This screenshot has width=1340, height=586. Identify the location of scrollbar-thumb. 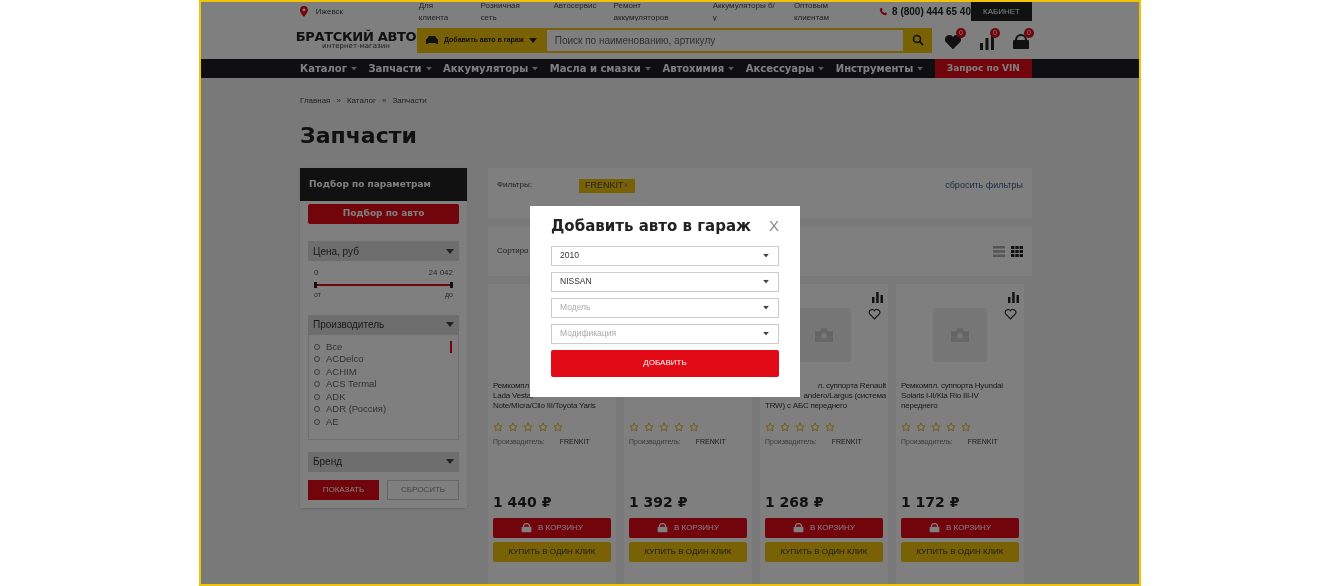
(451, 346).